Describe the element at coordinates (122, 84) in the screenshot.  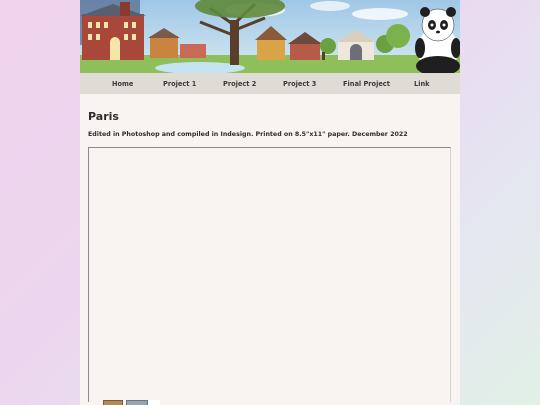
I see `nav-home: Home` at that location.